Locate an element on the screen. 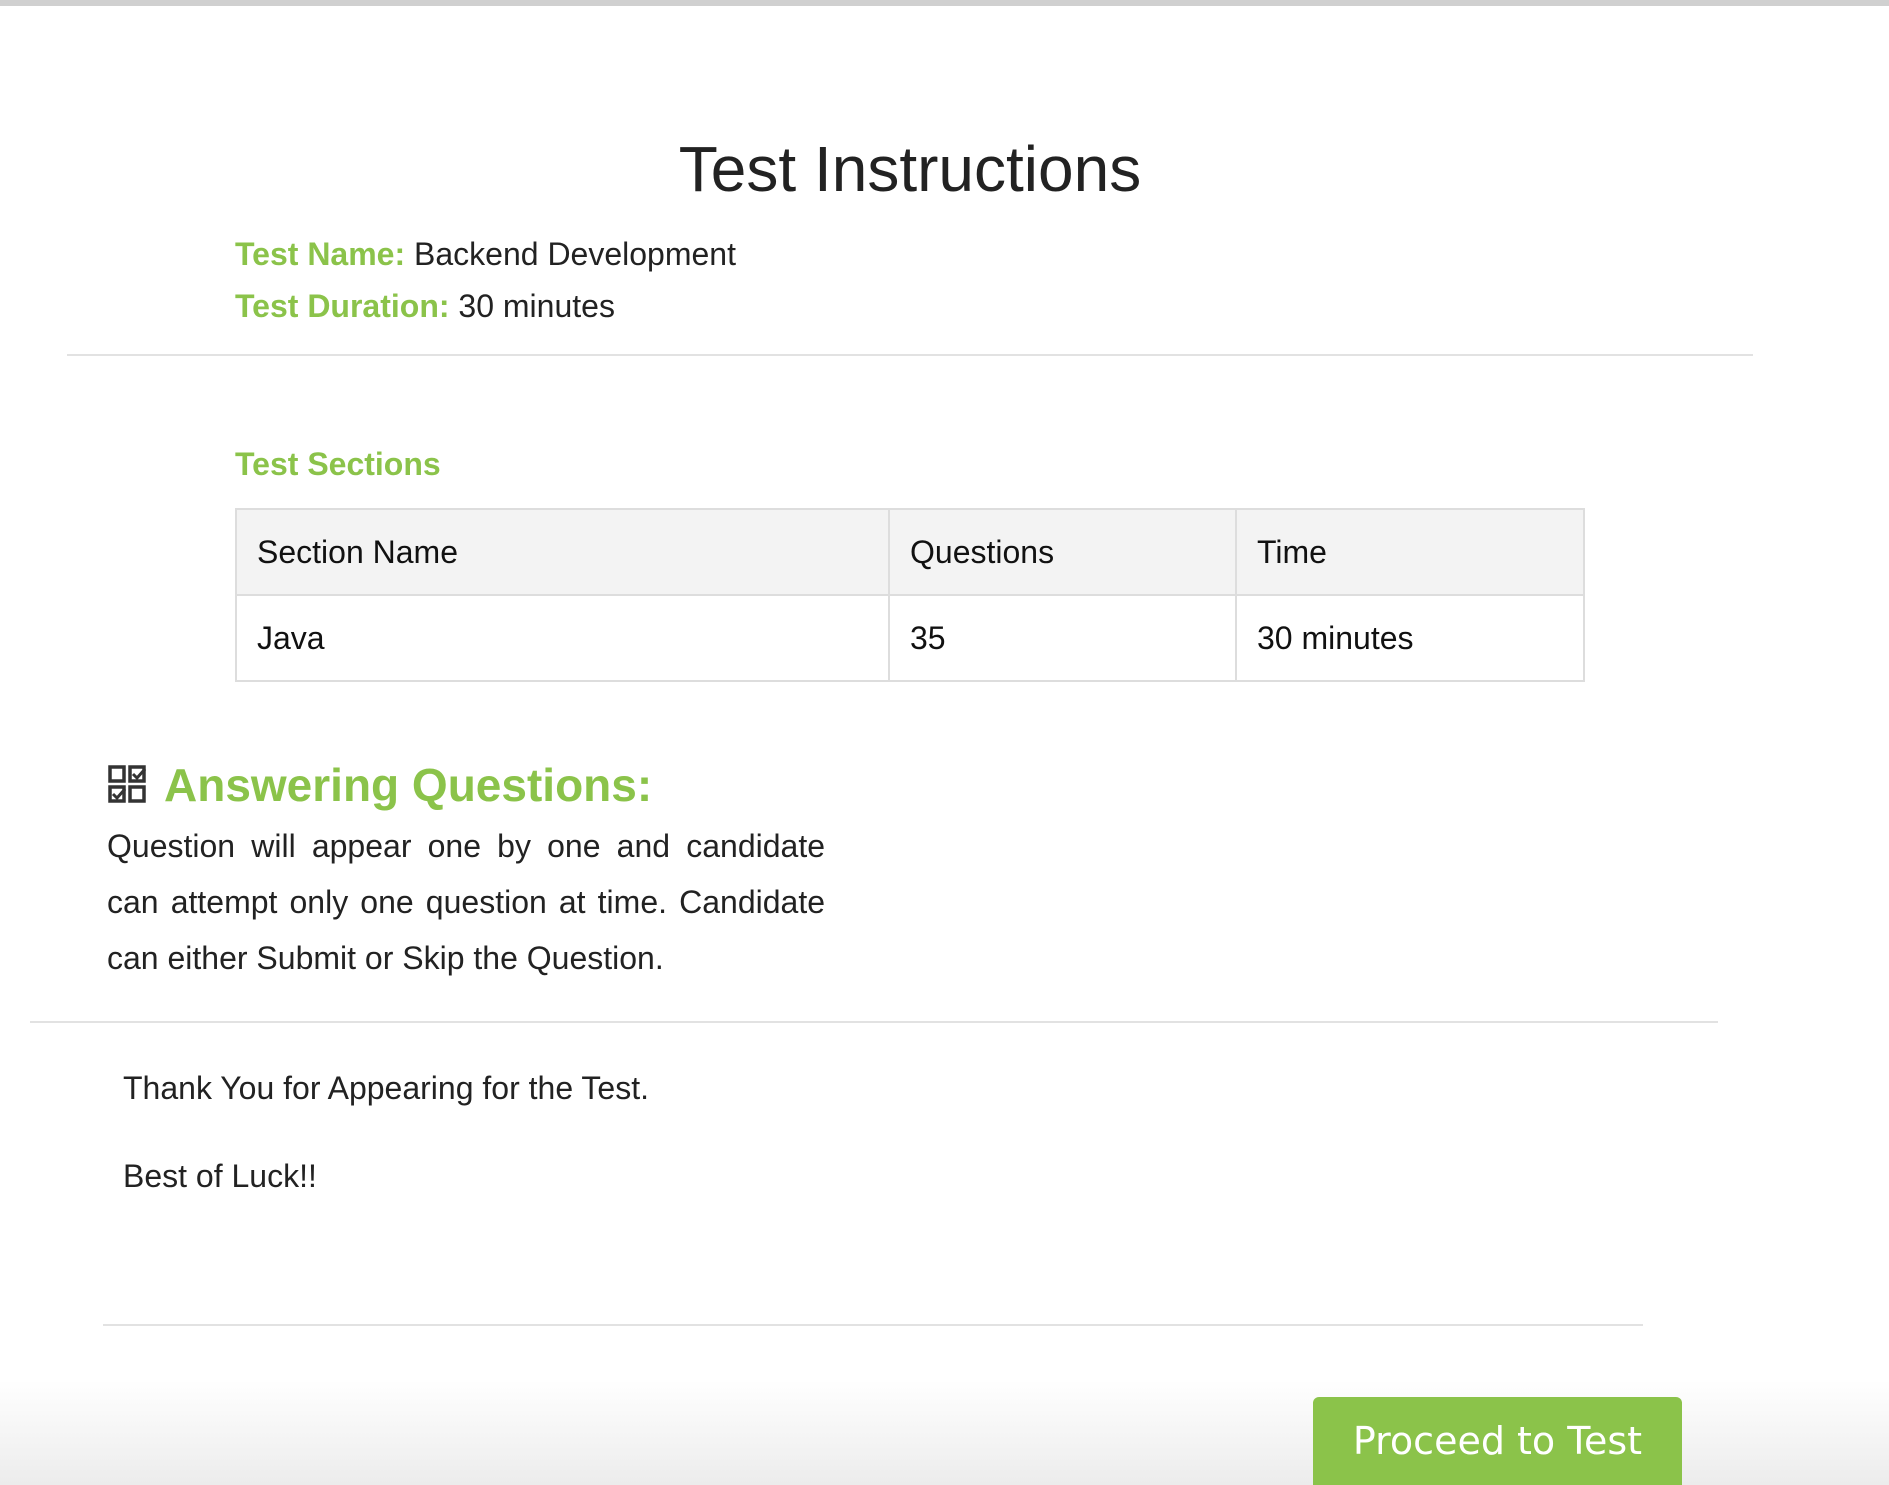 Image resolution: width=1889 pixels, height=1485 pixels. answering-questions-header: Answering Questions: is located at coordinates (380, 785).